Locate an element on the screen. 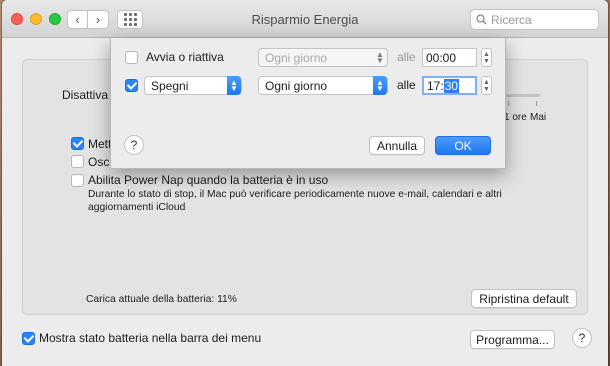 Image resolution: width=610 pixels, height=366 pixels. search-placeholder: Ricerca is located at coordinates (511, 19).